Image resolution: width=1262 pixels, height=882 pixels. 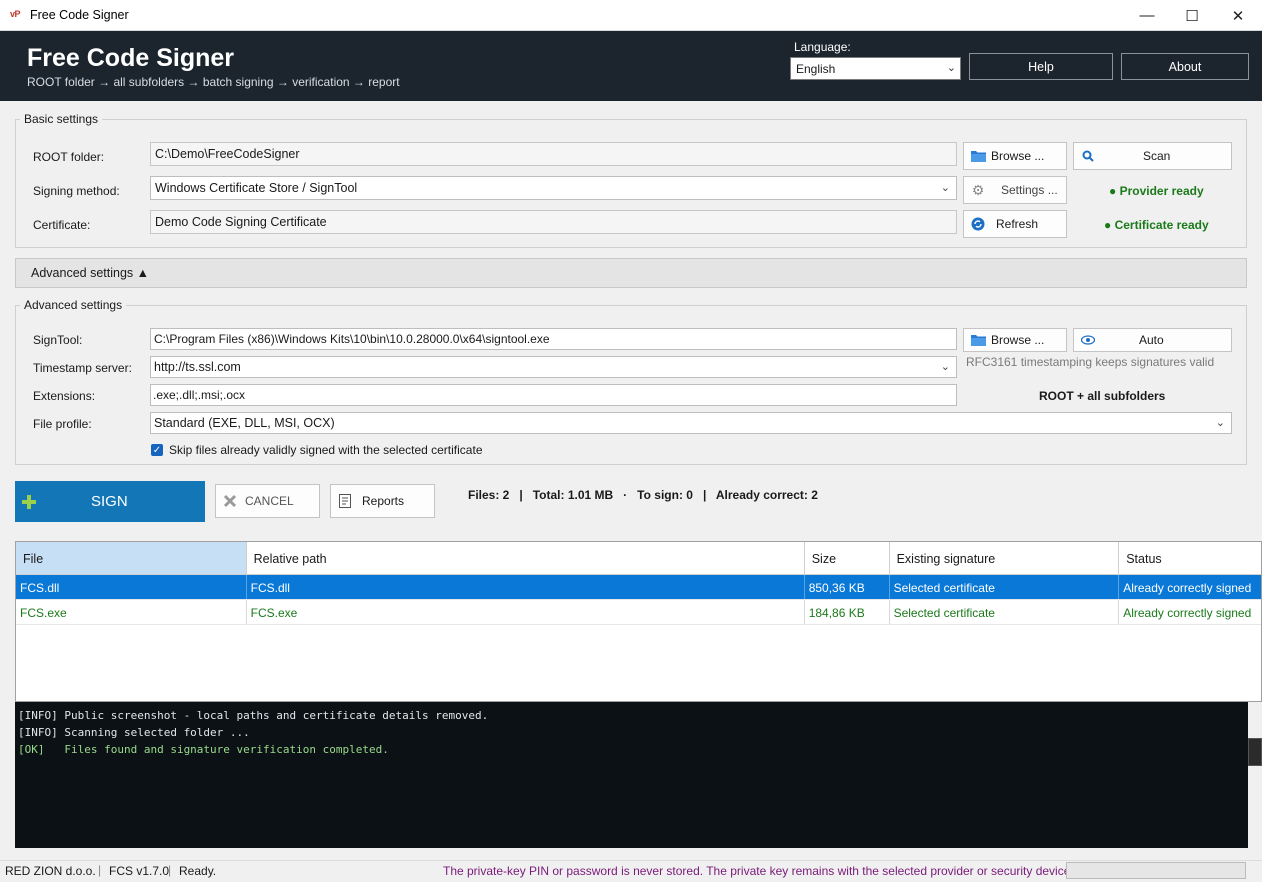 What do you see at coordinates (131, 612) in the screenshot?
I see `cell-file: FCS.exe` at bounding box center [131, 612].